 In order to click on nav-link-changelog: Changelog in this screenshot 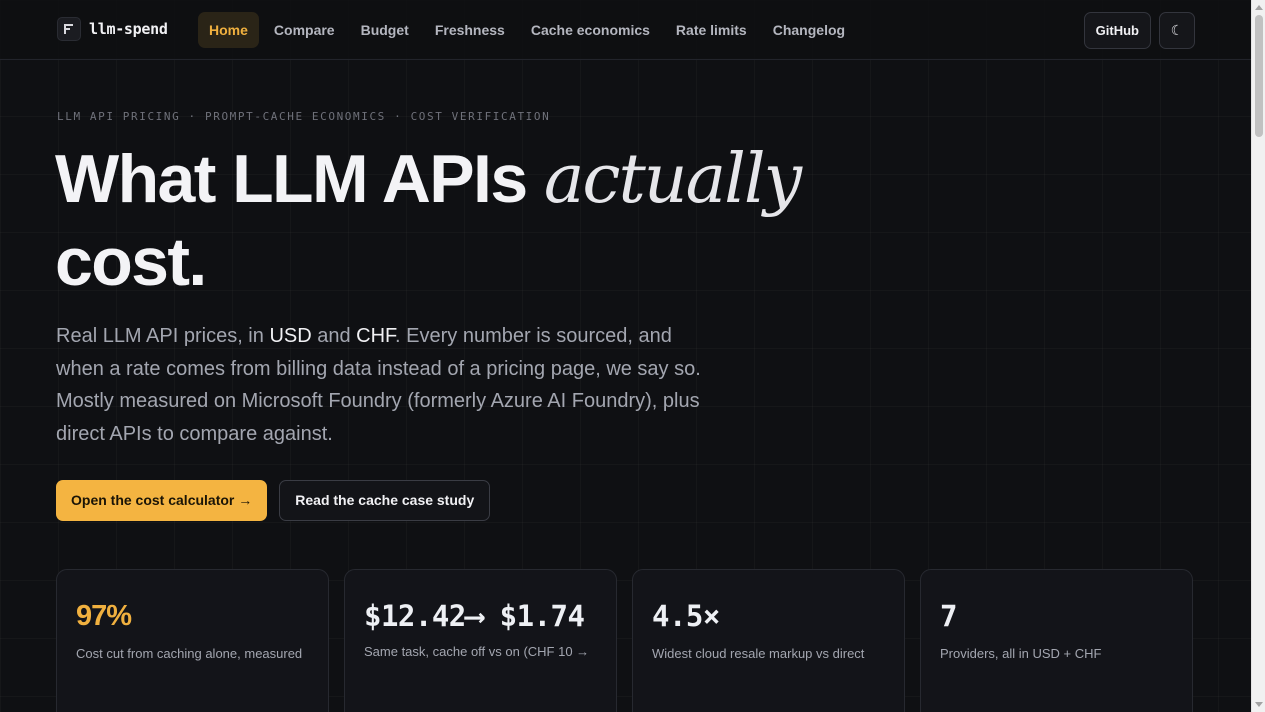, I will do `click(809, 30)`.